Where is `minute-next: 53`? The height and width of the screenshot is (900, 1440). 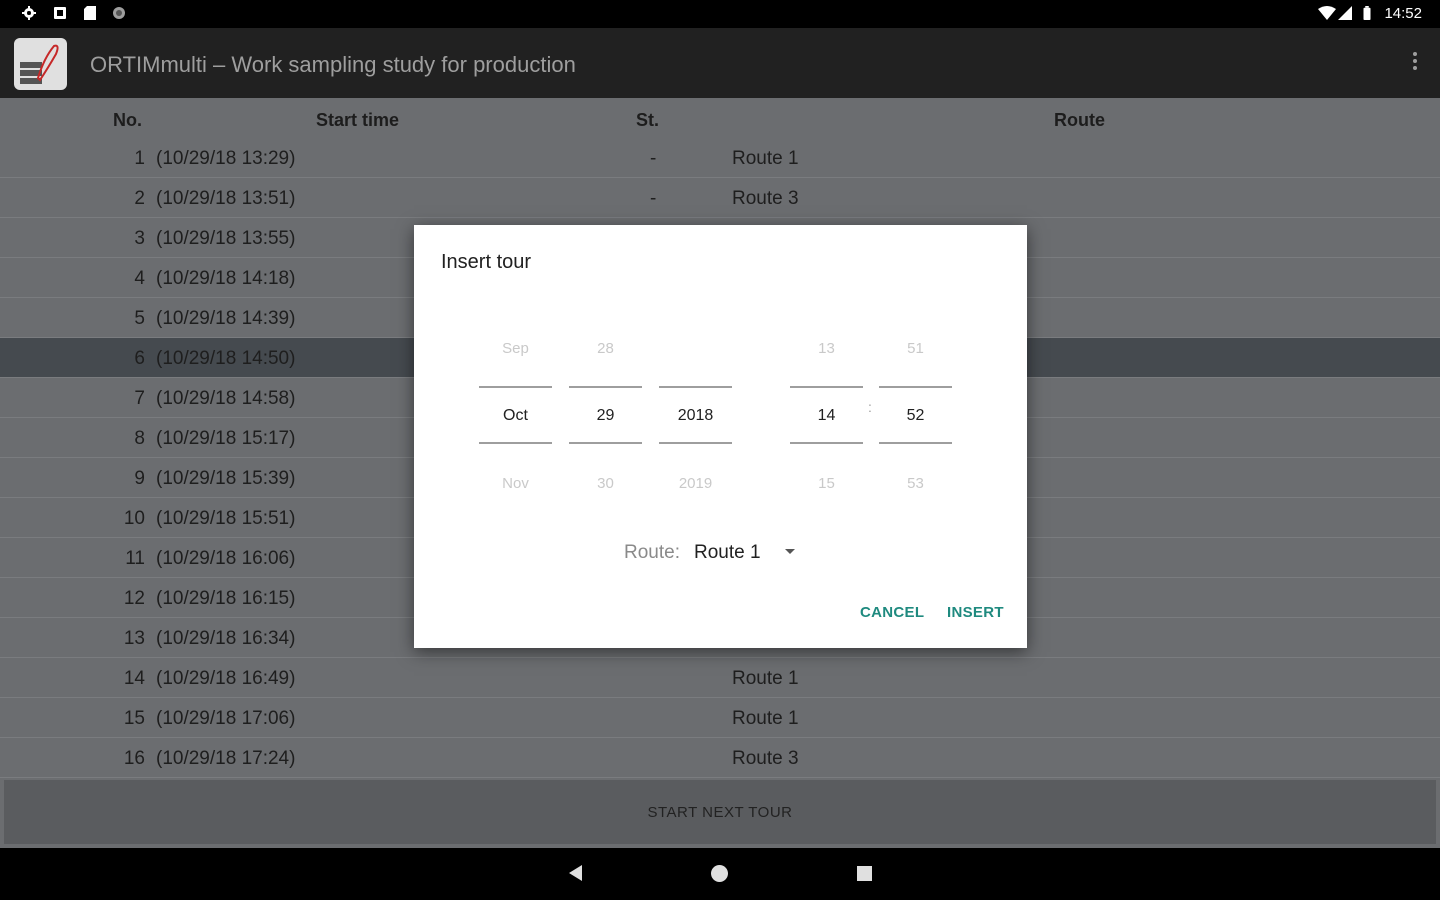 minute-next: 53 is located at coordinates (915, 483).